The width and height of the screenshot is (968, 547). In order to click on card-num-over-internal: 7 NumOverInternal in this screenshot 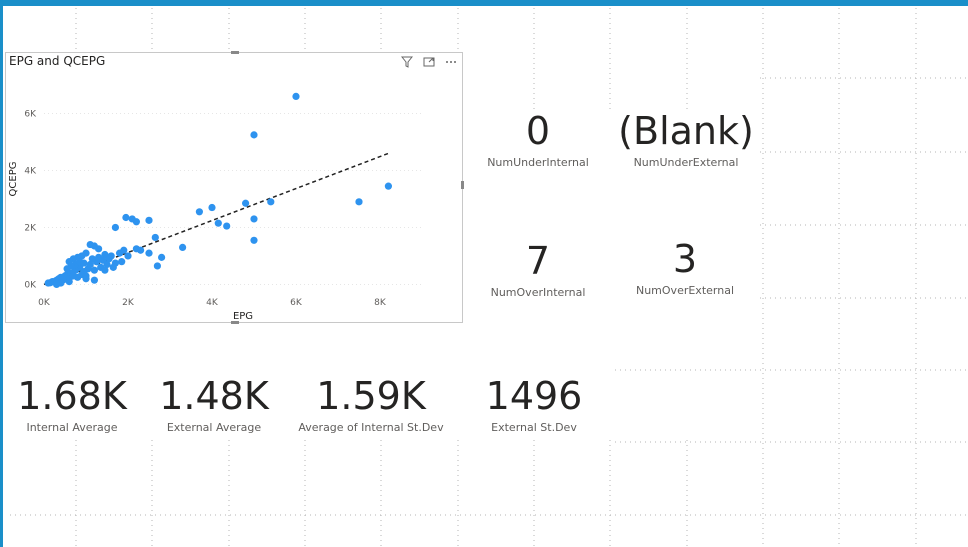, I will do `click(538, 270)`.